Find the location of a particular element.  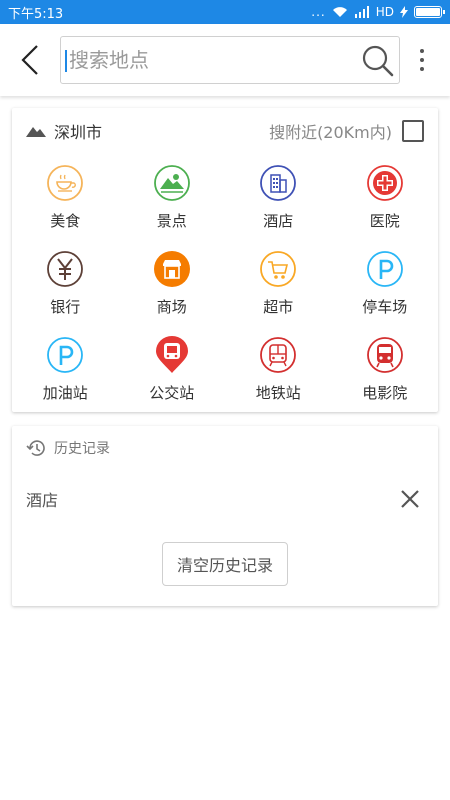

category-label: 地铁站 is located at coordinates (278, 393).